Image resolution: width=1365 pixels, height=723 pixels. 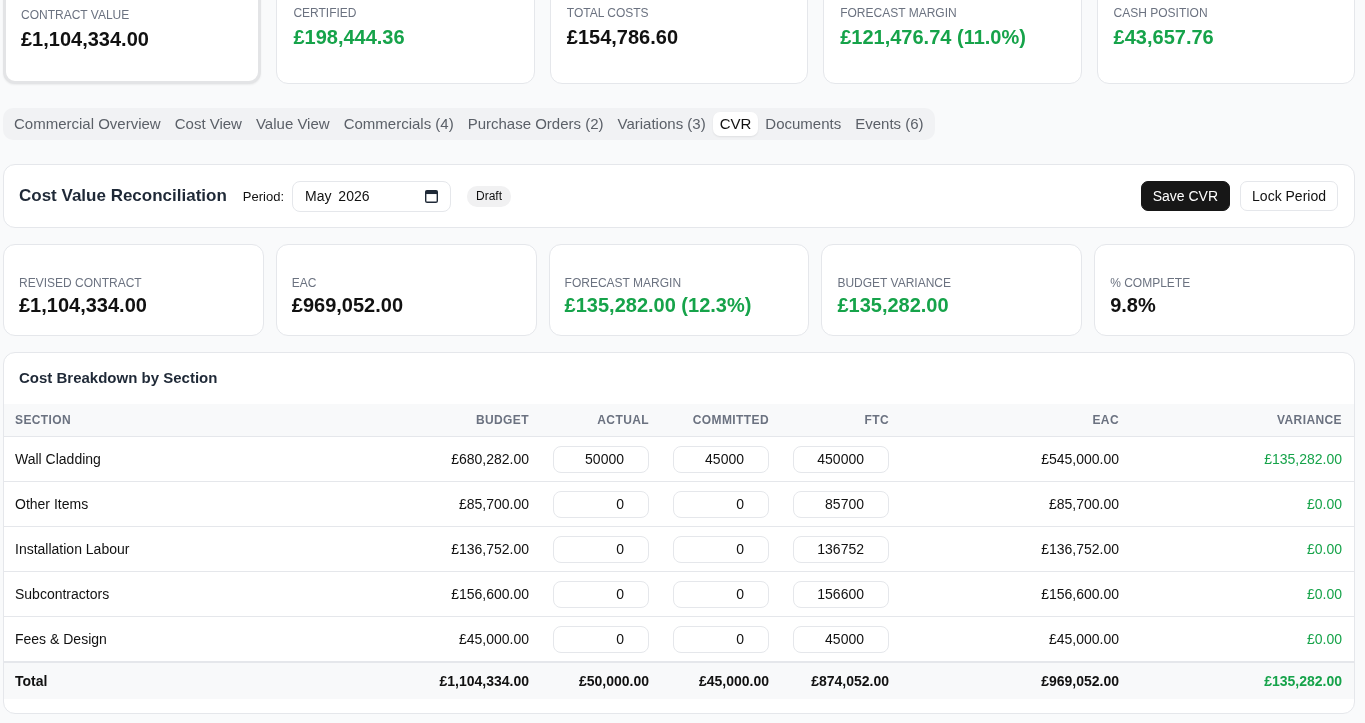 I want to click on card-label: CASH POSITION, so click(x=1161, y=13).